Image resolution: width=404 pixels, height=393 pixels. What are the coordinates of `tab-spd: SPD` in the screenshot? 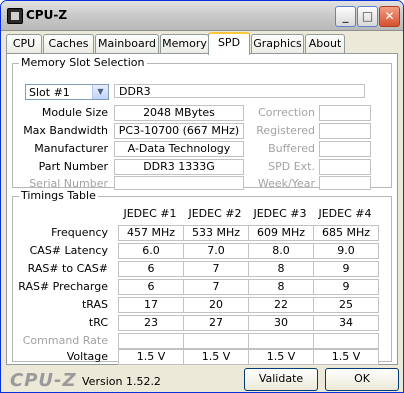 It's located at (229, 43).